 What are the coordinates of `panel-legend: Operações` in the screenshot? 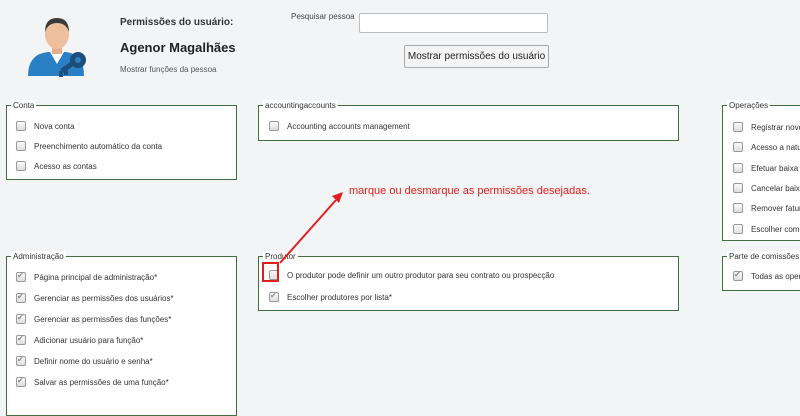 It's located at (749, 105).